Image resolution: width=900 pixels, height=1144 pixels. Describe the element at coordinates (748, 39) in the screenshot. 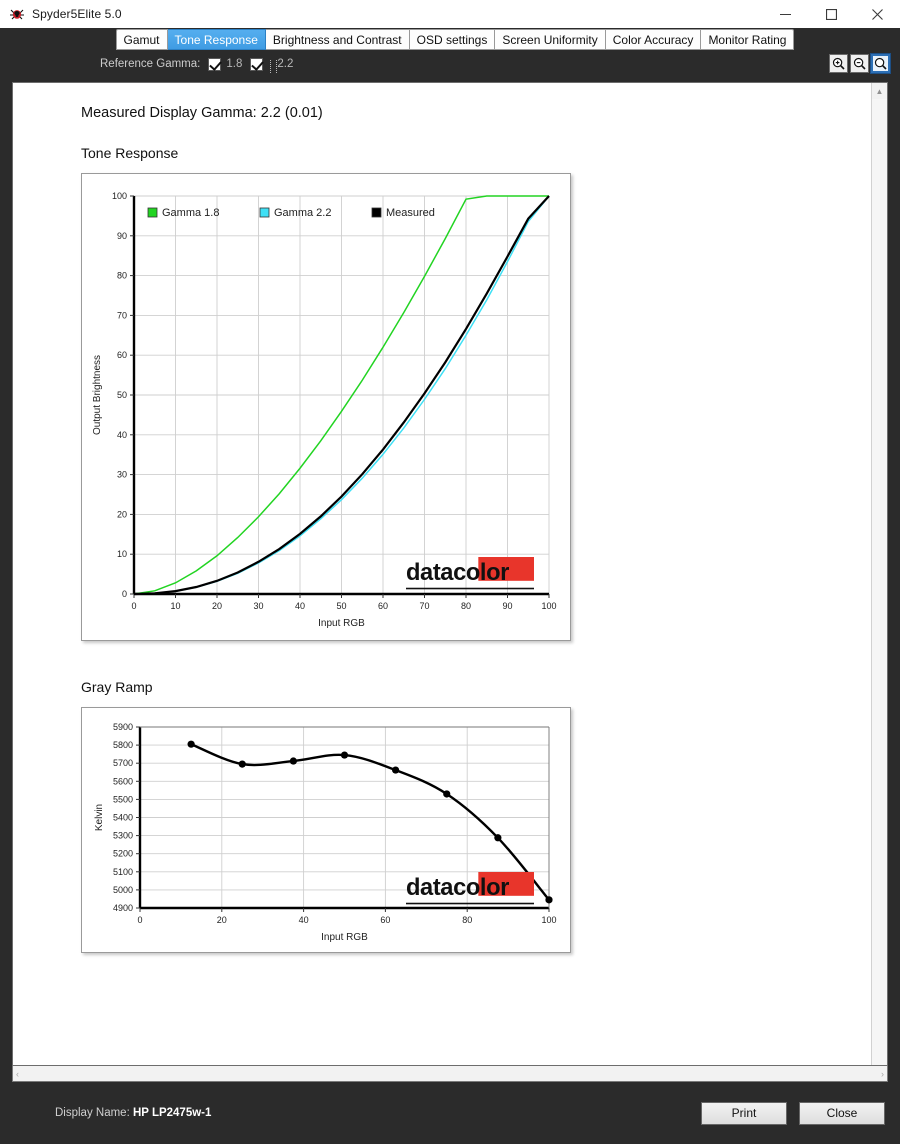

I see `tab-monitor-rating: Monitor Rating` at that location.